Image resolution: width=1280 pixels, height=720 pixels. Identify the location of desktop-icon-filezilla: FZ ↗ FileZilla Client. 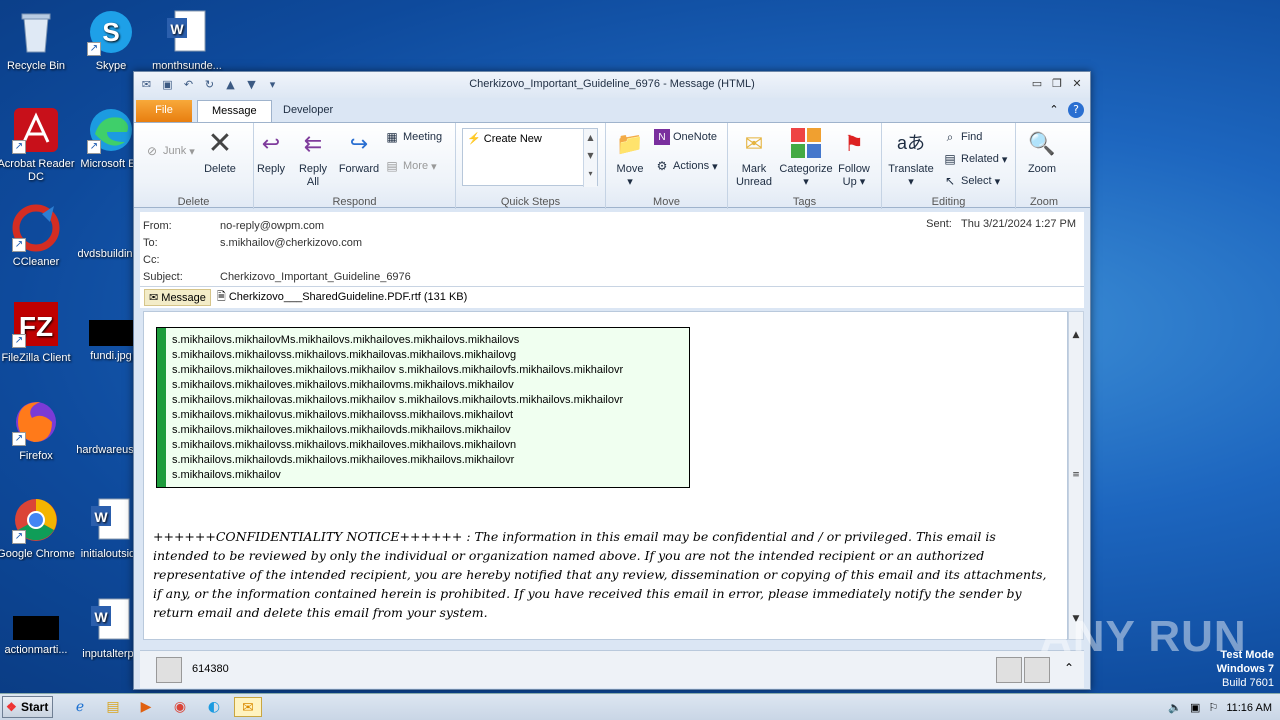
(37, 332).